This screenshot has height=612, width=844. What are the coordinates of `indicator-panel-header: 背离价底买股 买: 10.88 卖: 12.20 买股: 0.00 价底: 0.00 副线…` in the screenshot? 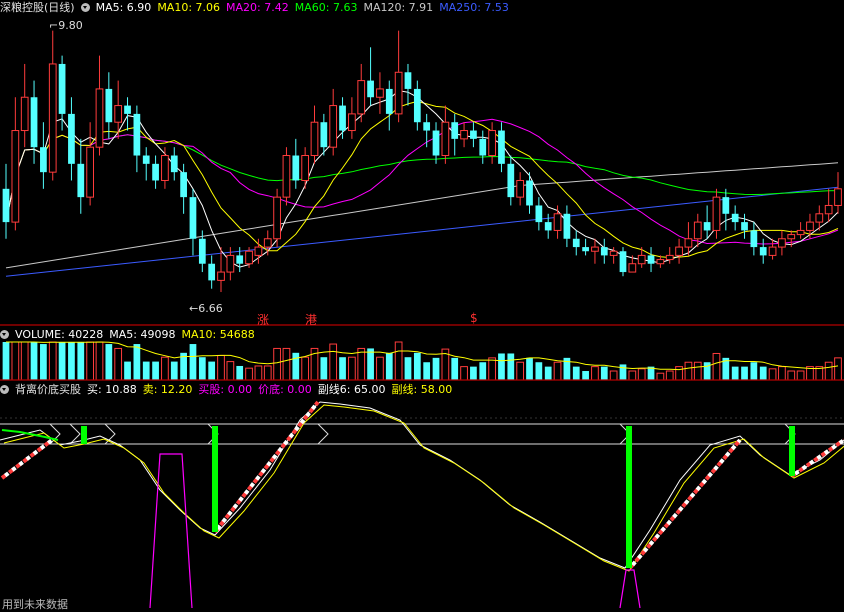 It's located at (229, 390).